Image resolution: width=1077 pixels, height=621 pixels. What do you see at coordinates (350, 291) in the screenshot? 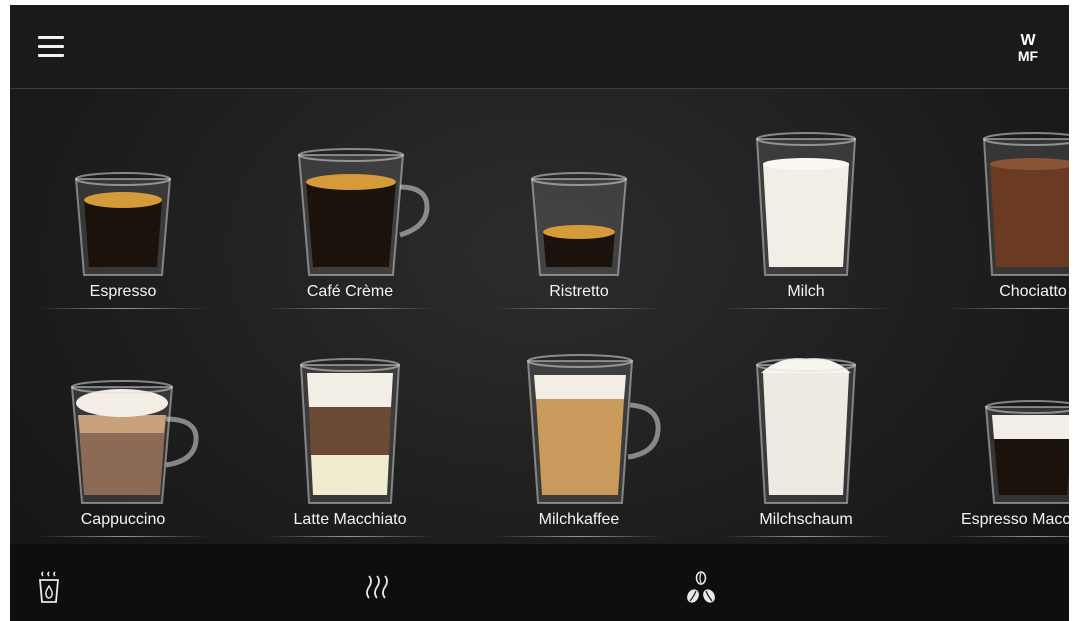
I see `drink-label: Café Crème` at bounding box center [350, 291].